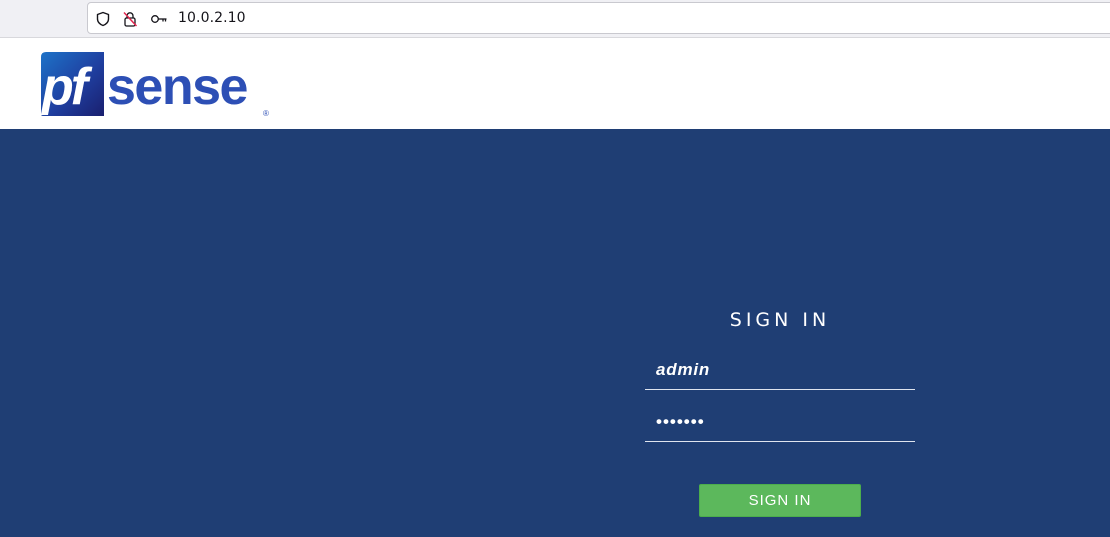 The width and height of the screenshot is (1110, 537). Describe the element at coordinates (66, 87) in the screenshot. I see `logo-pf-text: pf` at that location.